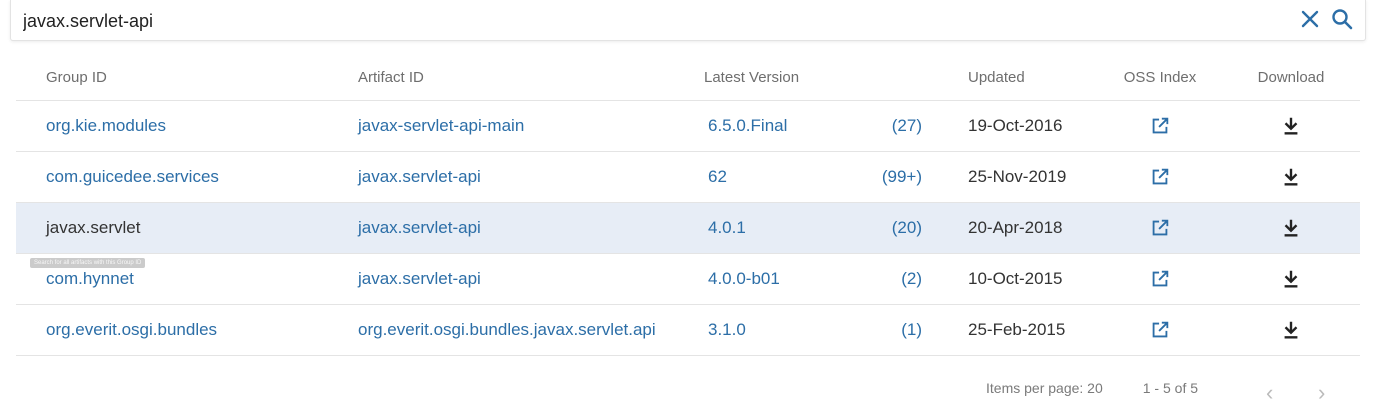 This screenshot has width=1392, height=412. I want to click on version-count-link: (20), so click(906, 228).